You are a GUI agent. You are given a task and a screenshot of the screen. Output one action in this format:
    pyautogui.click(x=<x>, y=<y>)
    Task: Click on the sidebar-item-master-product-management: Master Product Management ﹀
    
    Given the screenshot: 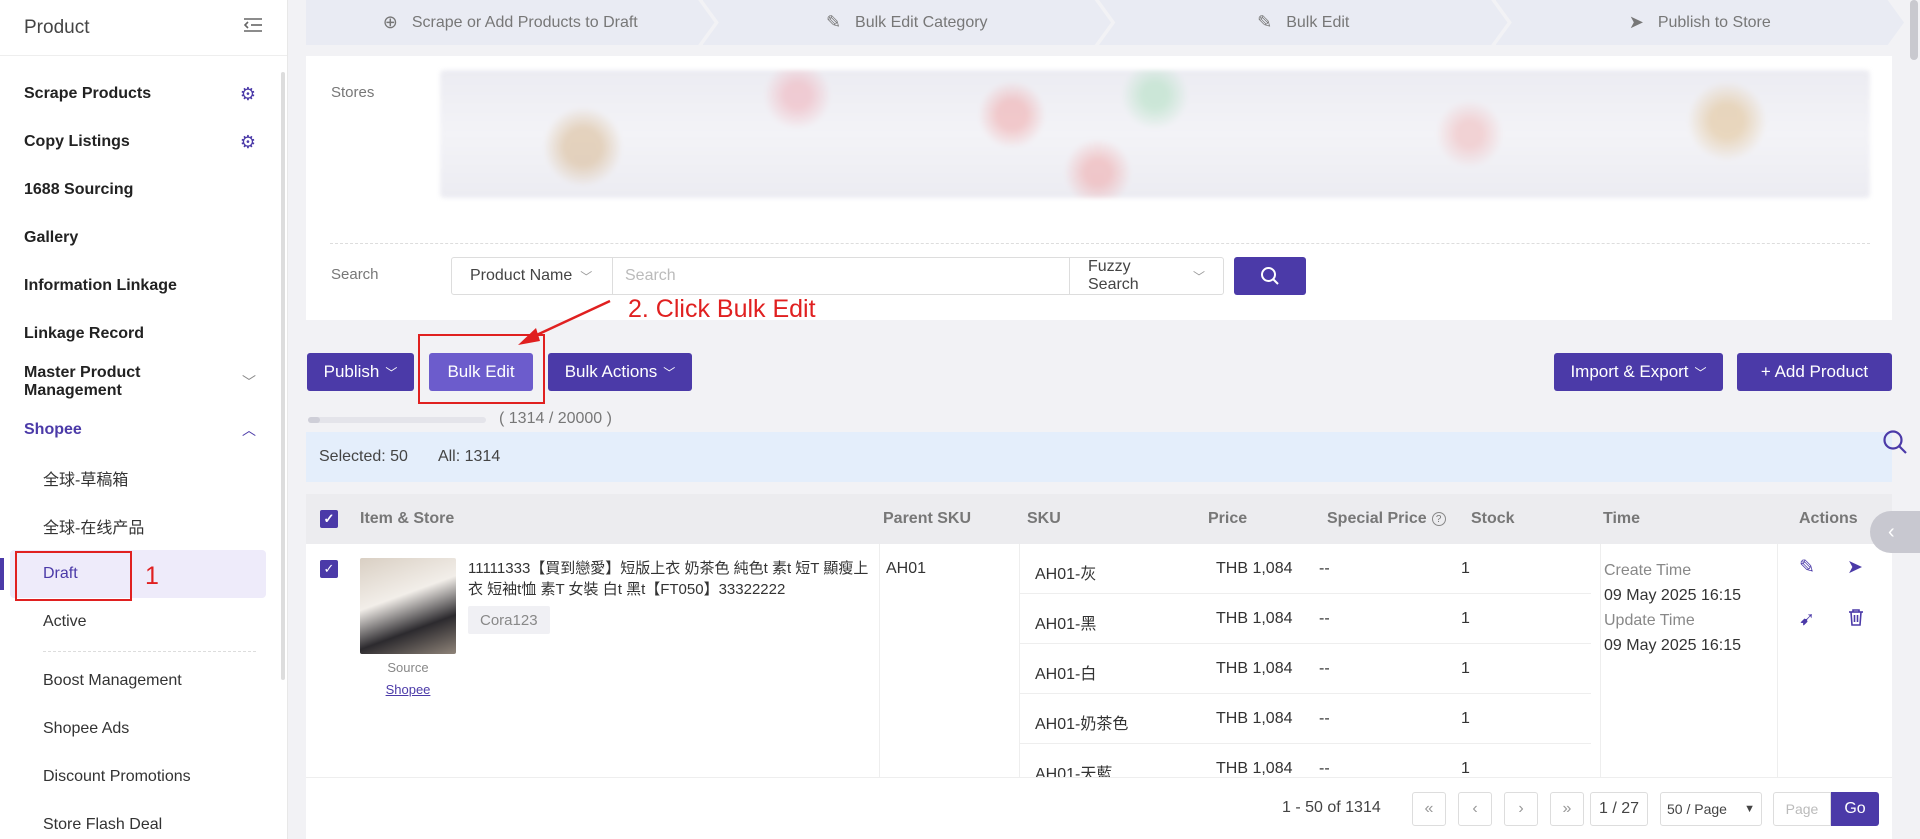 What is the action you would take?
    pyautogui.click(x=140, y=382)
    